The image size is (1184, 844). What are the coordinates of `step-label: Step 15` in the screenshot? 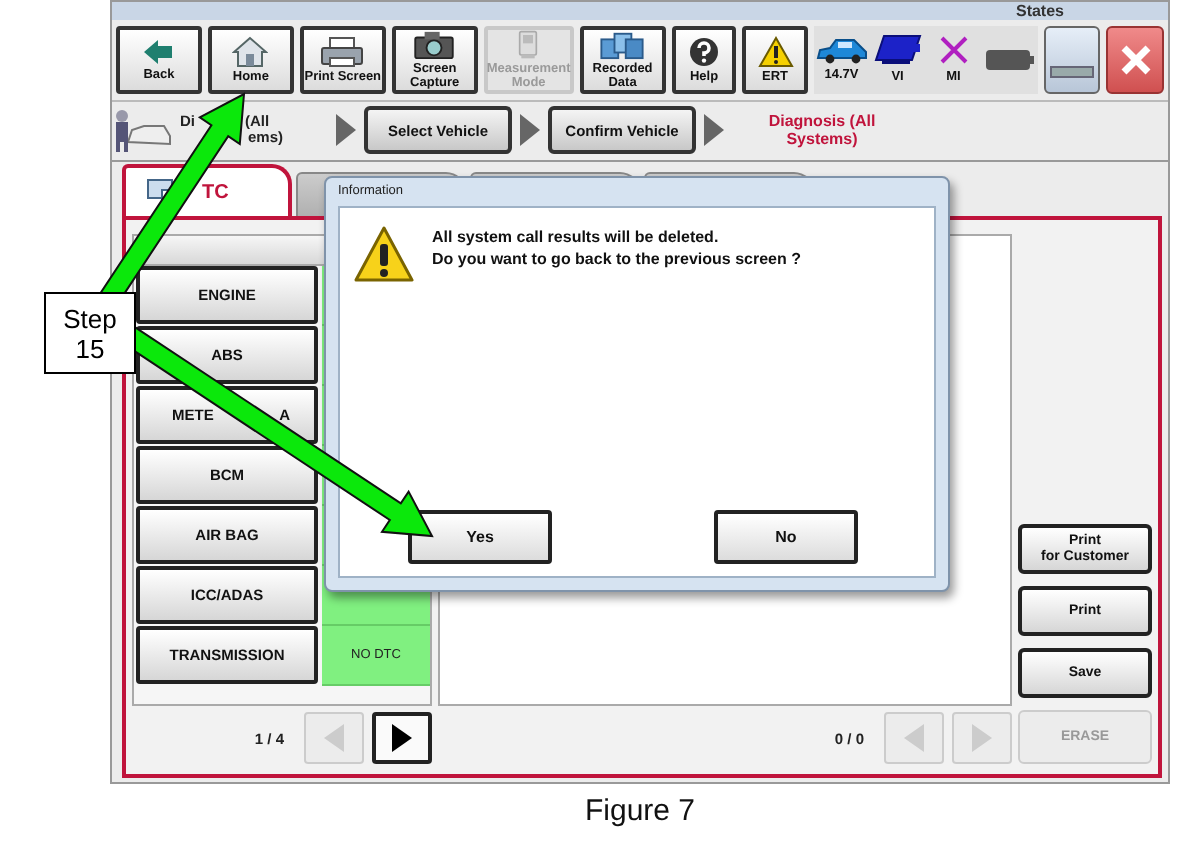 It's located at (90, 333).